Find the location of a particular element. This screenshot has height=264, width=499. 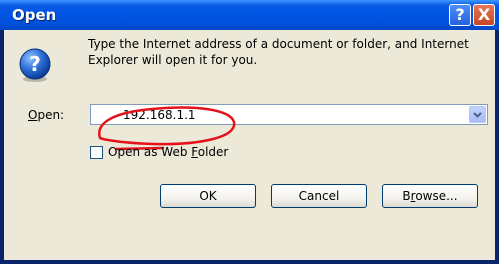

chevron-down-icon is located at coordinates (477, 115).